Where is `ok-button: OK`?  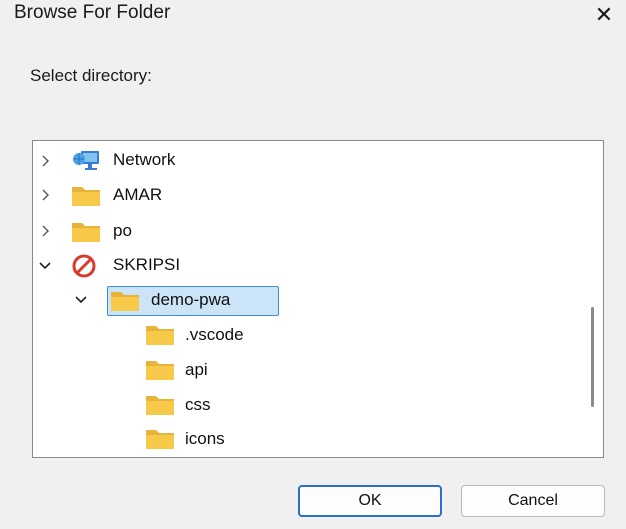 ok-button: OK is located at coordinates (370, 501).